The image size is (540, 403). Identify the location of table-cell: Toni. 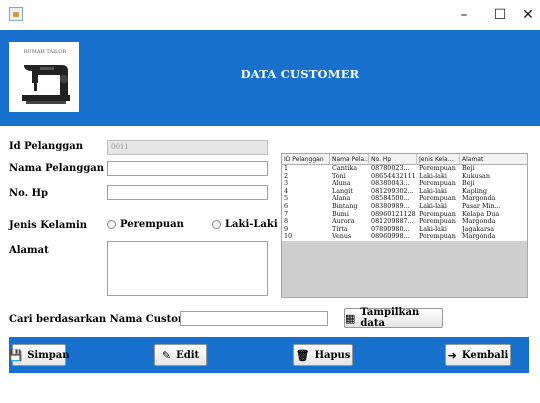
(339, 176).